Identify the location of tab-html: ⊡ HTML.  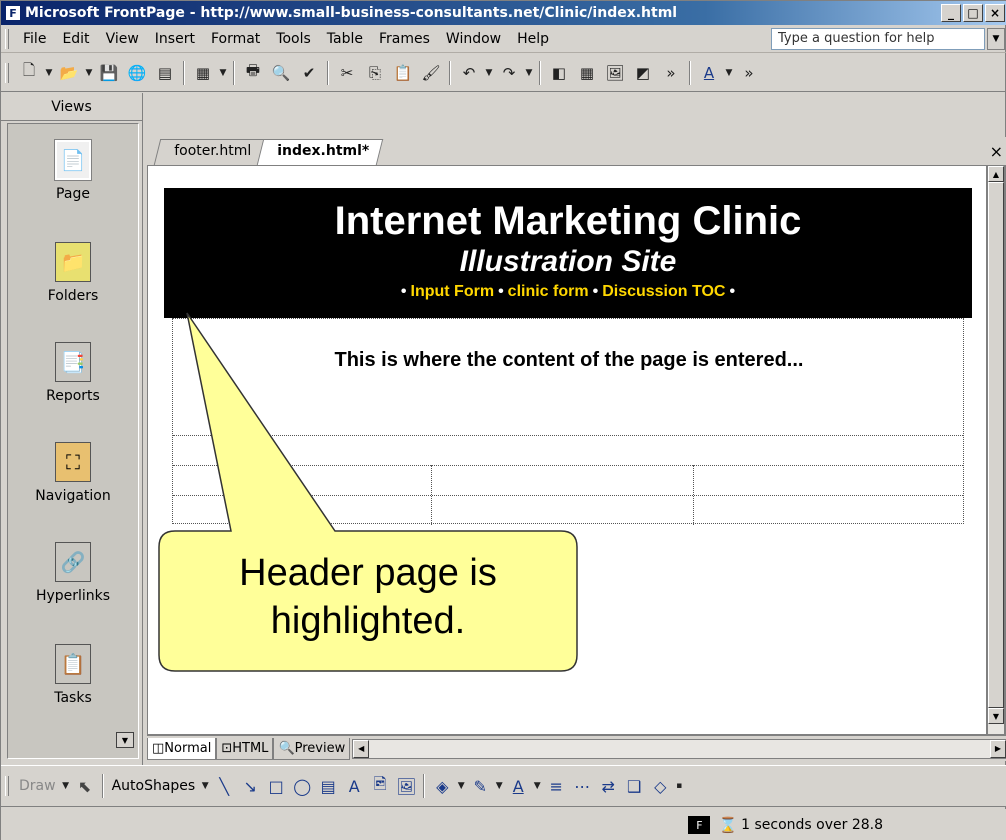
(245, 748).